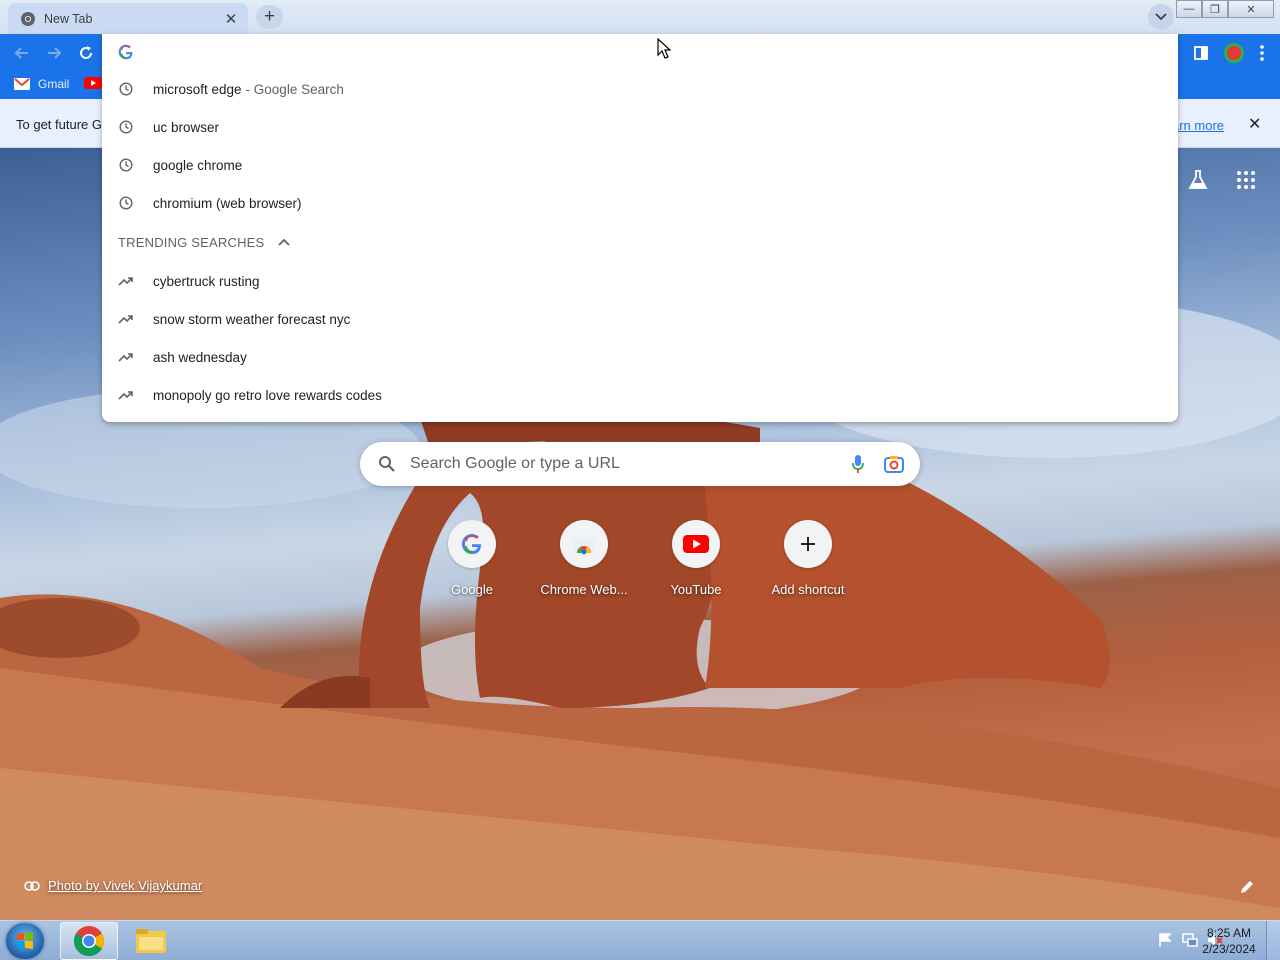  Describe the element at coordinates (197, 89) in the screenshot. I see `suggestion-text: microsoft edge` at that location.